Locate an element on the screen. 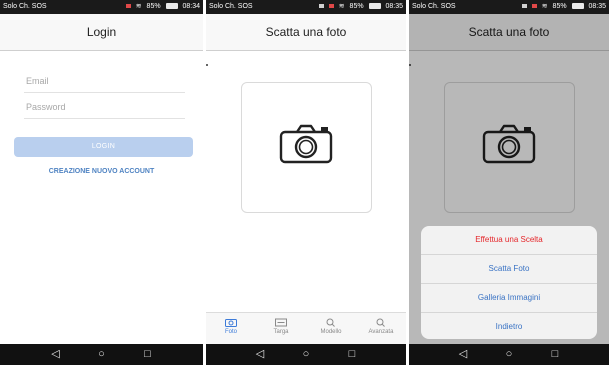 The width and height of the screenshot is (609, 365). tab-targa: Targa is located at coordinates (281, 329).